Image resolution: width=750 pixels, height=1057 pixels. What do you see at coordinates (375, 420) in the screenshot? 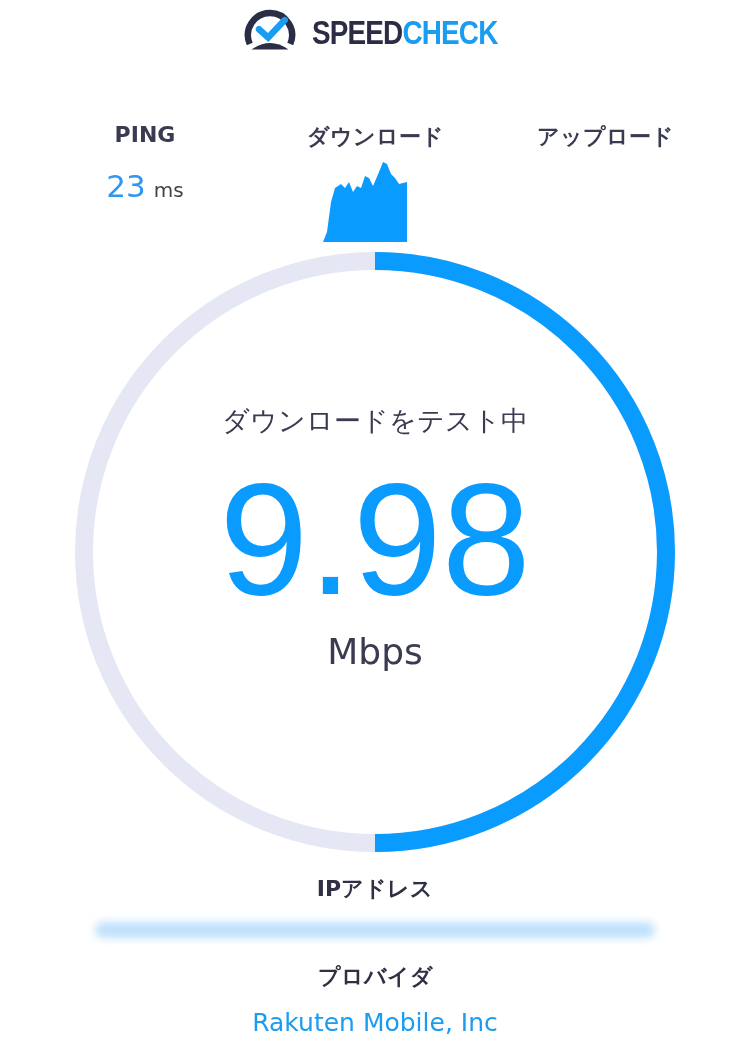
I see `test-status: ダウンロードをテスト中` at bounding box center [375, 420].